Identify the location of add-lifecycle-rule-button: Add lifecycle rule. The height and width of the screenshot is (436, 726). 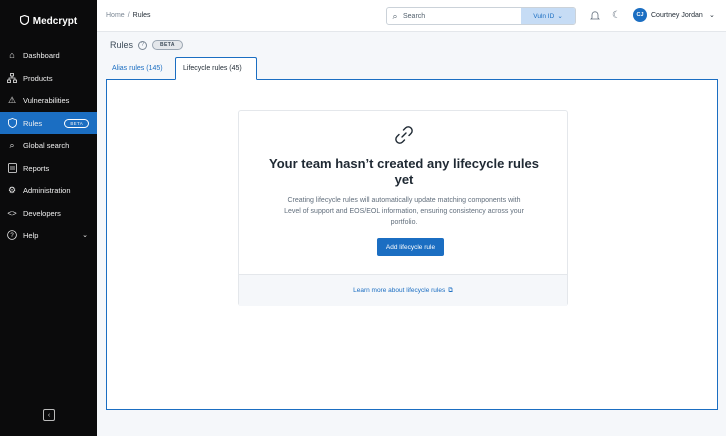
(410, 247).